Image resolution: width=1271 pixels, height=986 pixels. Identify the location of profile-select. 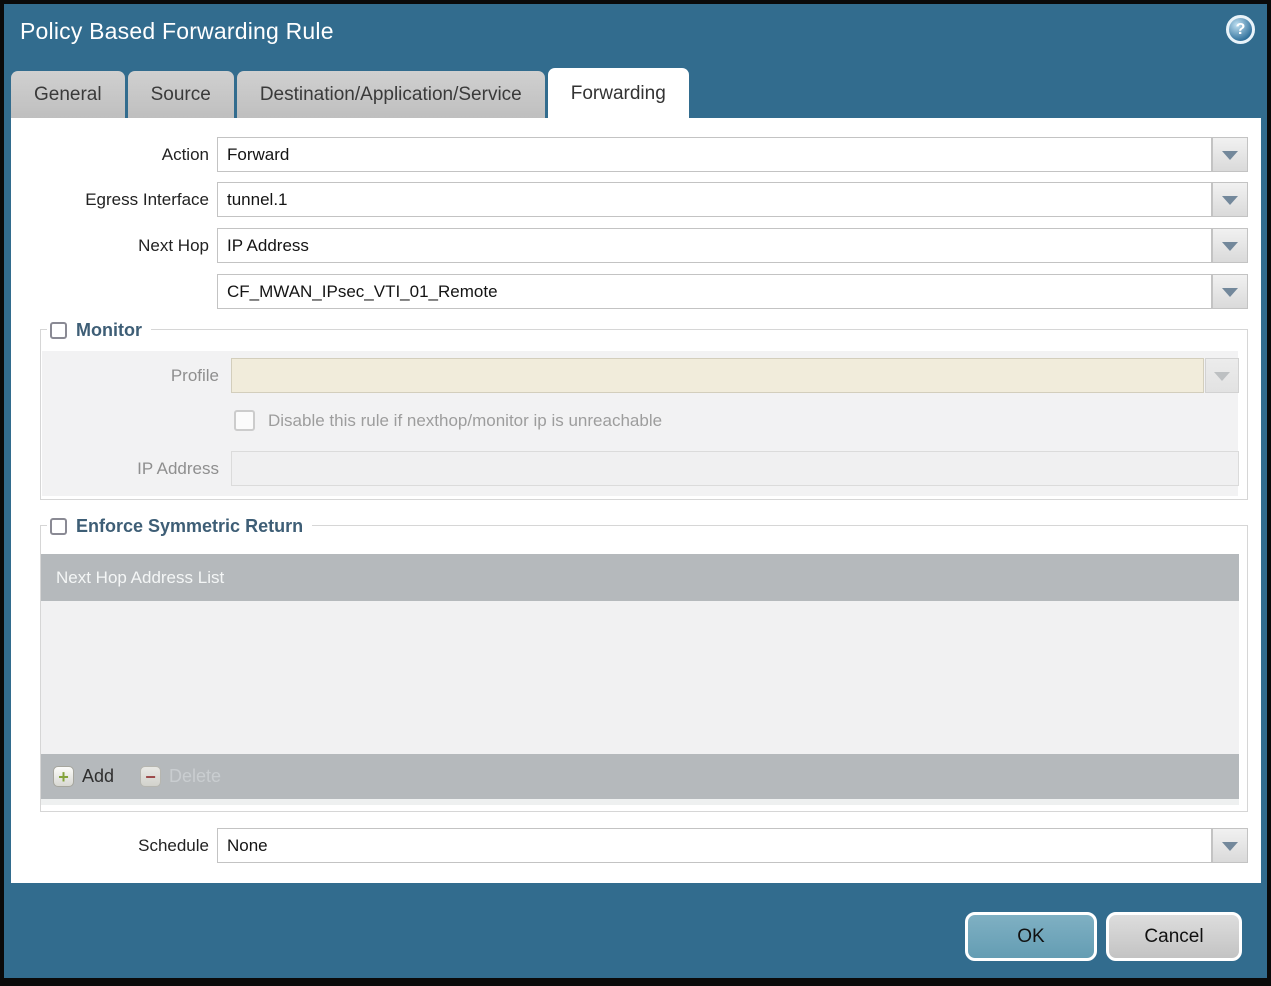
(717, 375).